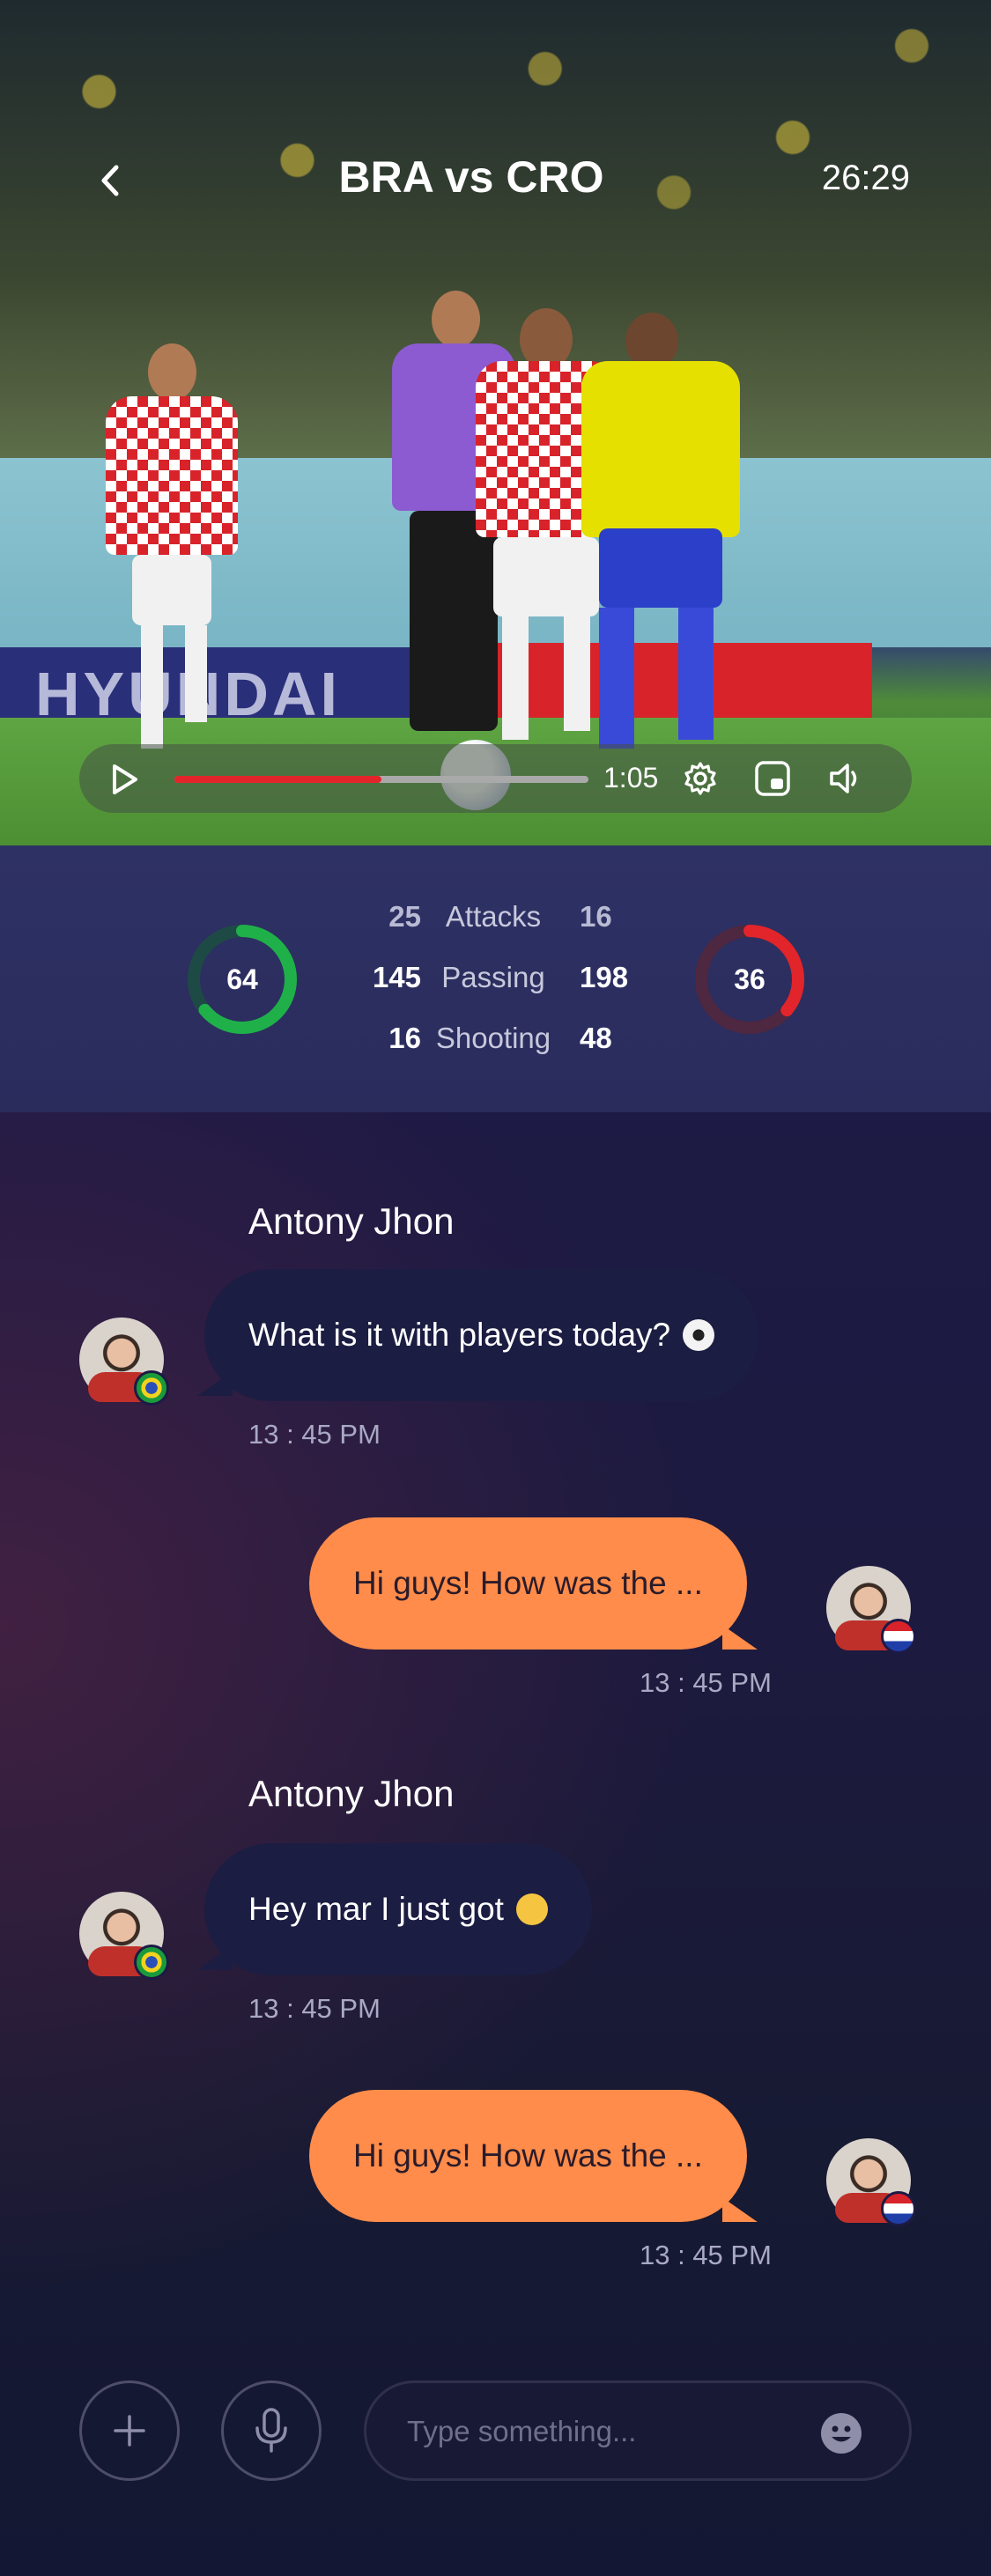  Describe the element at coordinates (459, 1335) in the screenshot. I see `message-text: What is it with players today?` at that location.